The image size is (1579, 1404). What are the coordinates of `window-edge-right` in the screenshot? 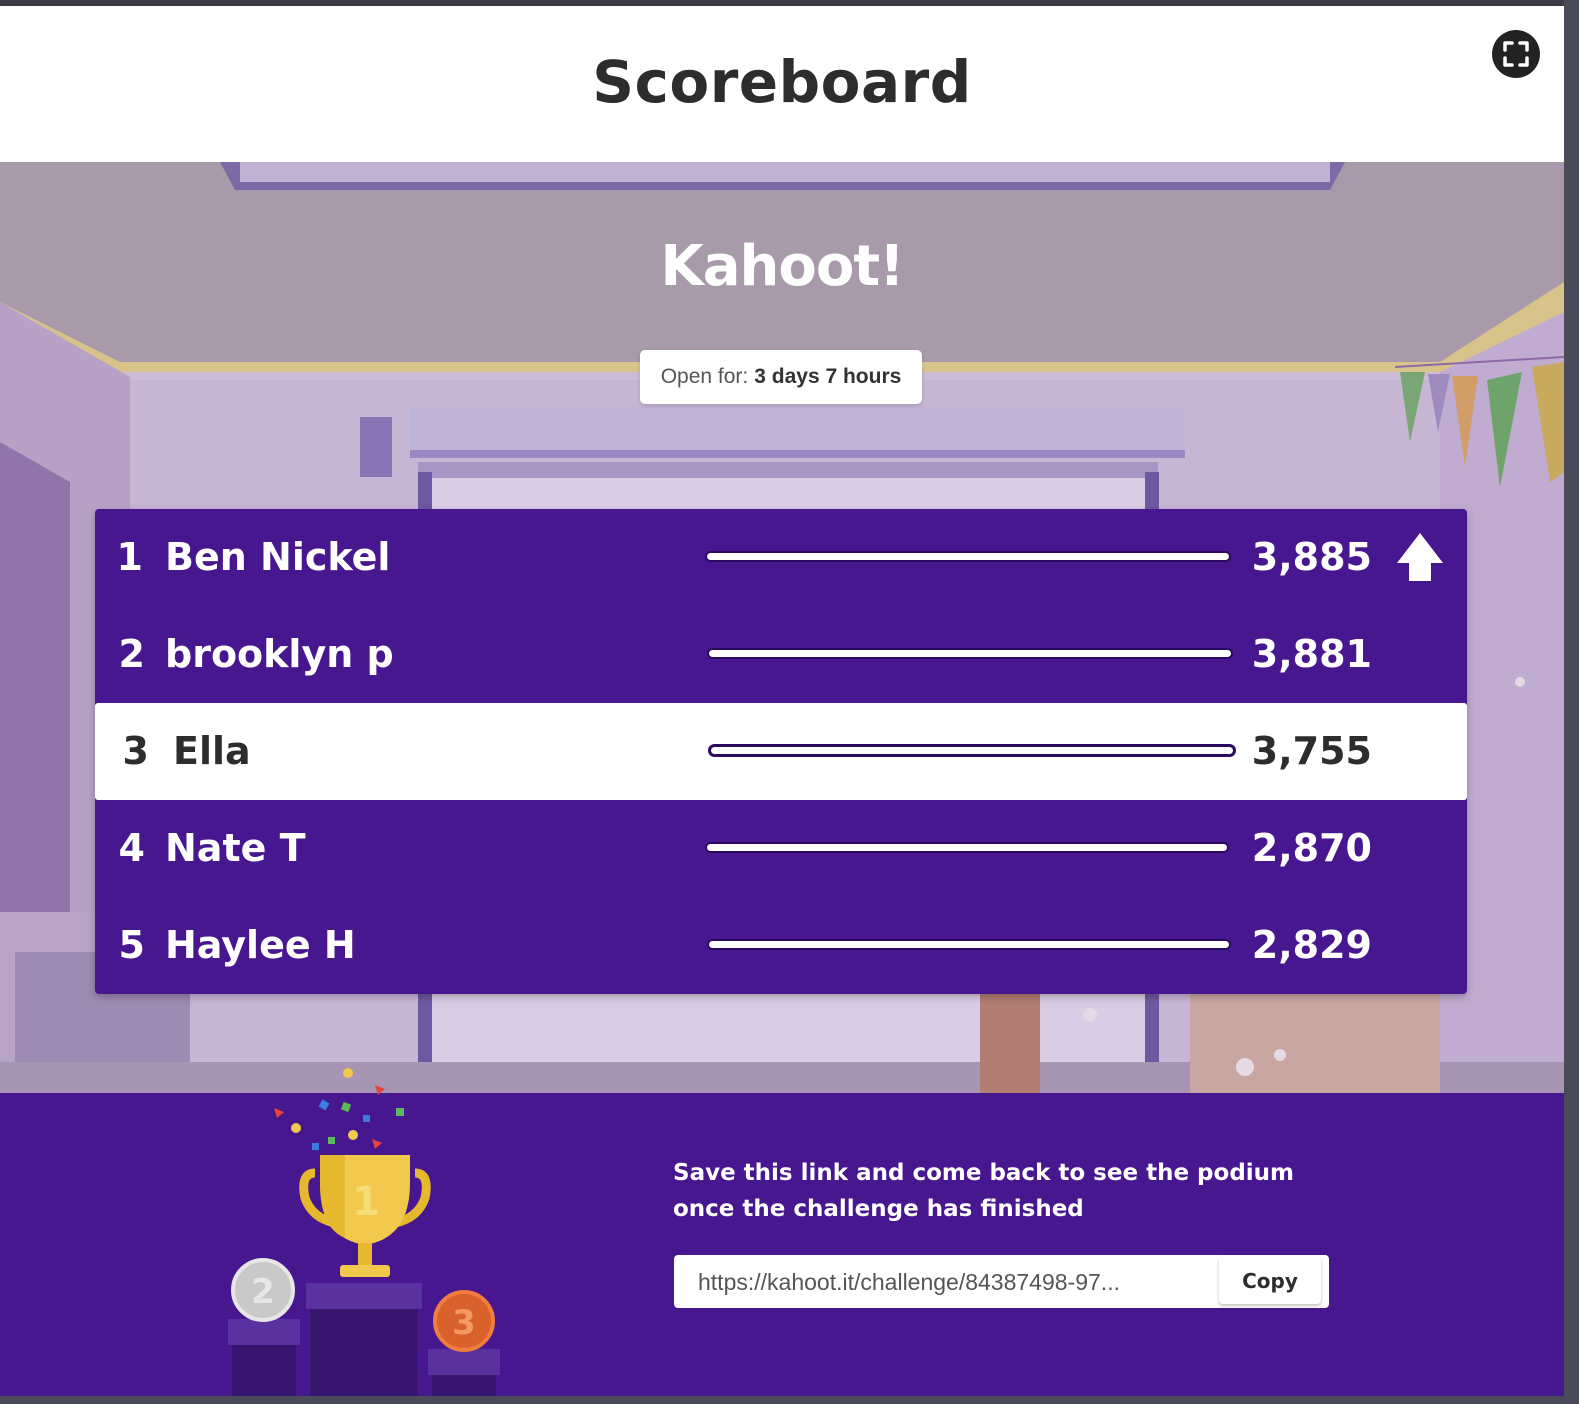 It's located at (1571, 702).